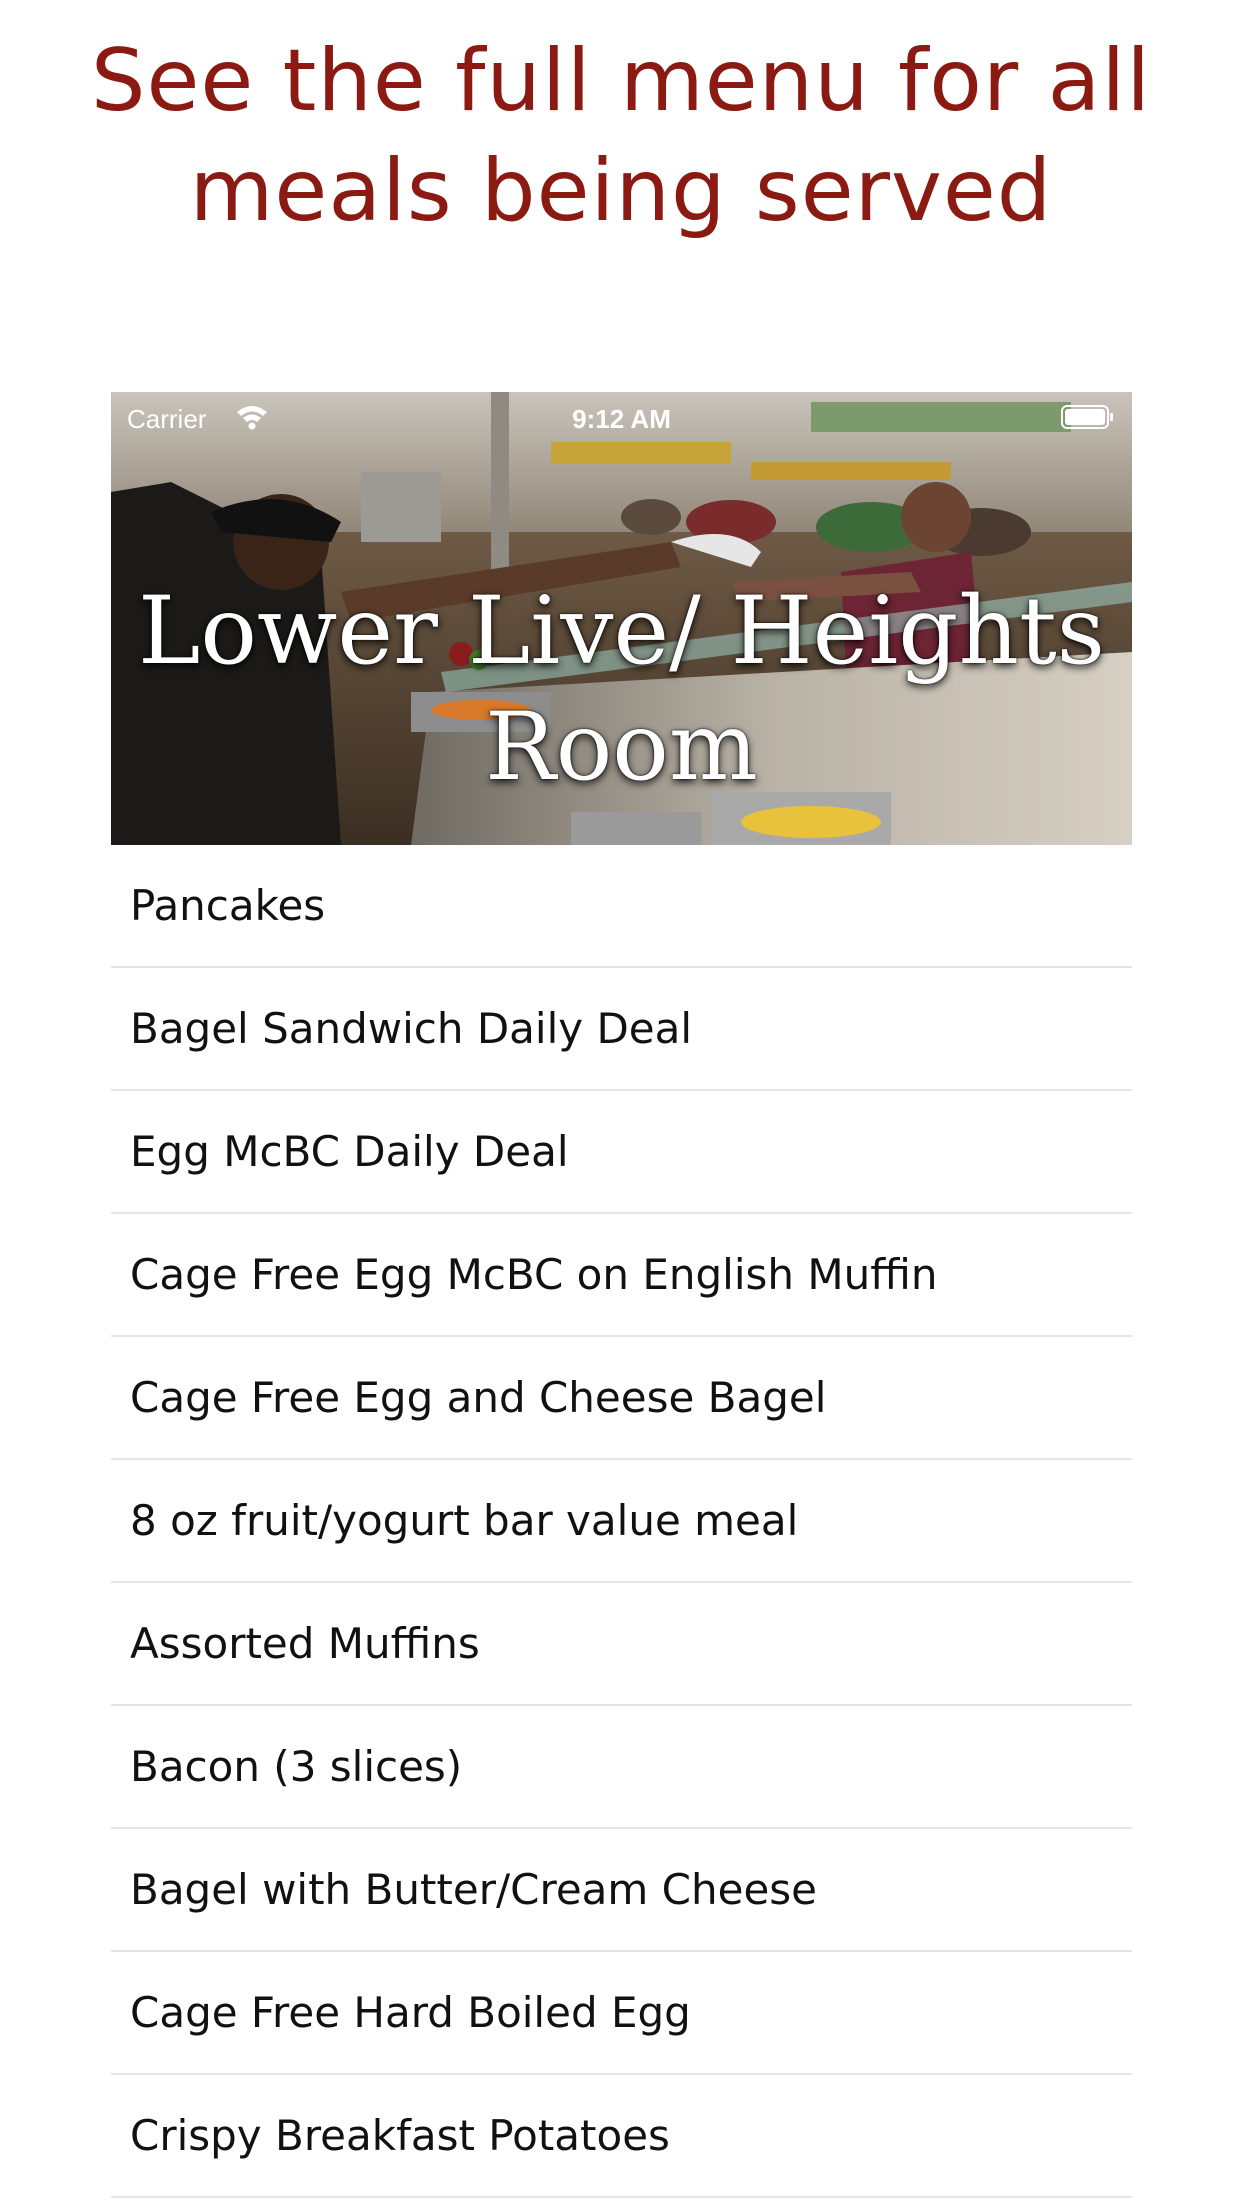  What do you see at coordinates (1087, 417) in the screenshot?
I see `battery-icon` at bounding box center [1087, 417].